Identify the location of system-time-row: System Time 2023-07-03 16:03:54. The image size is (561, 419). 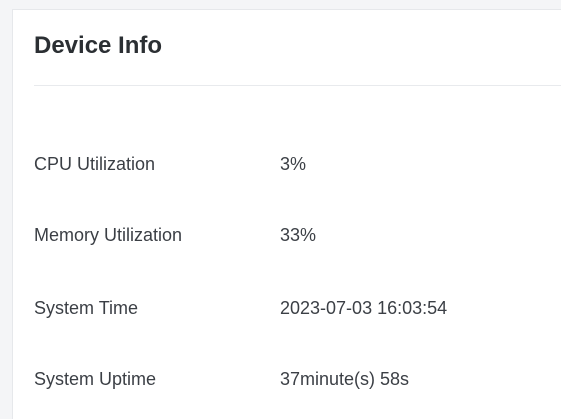
(294, 308).